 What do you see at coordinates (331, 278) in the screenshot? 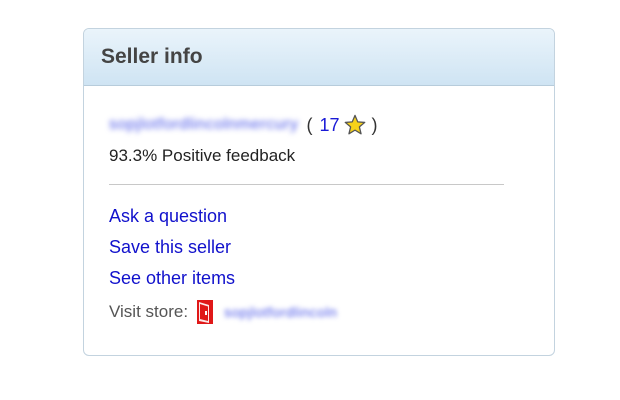
I see `see-other-items-link: See other items` at bounding box center [331, 278].